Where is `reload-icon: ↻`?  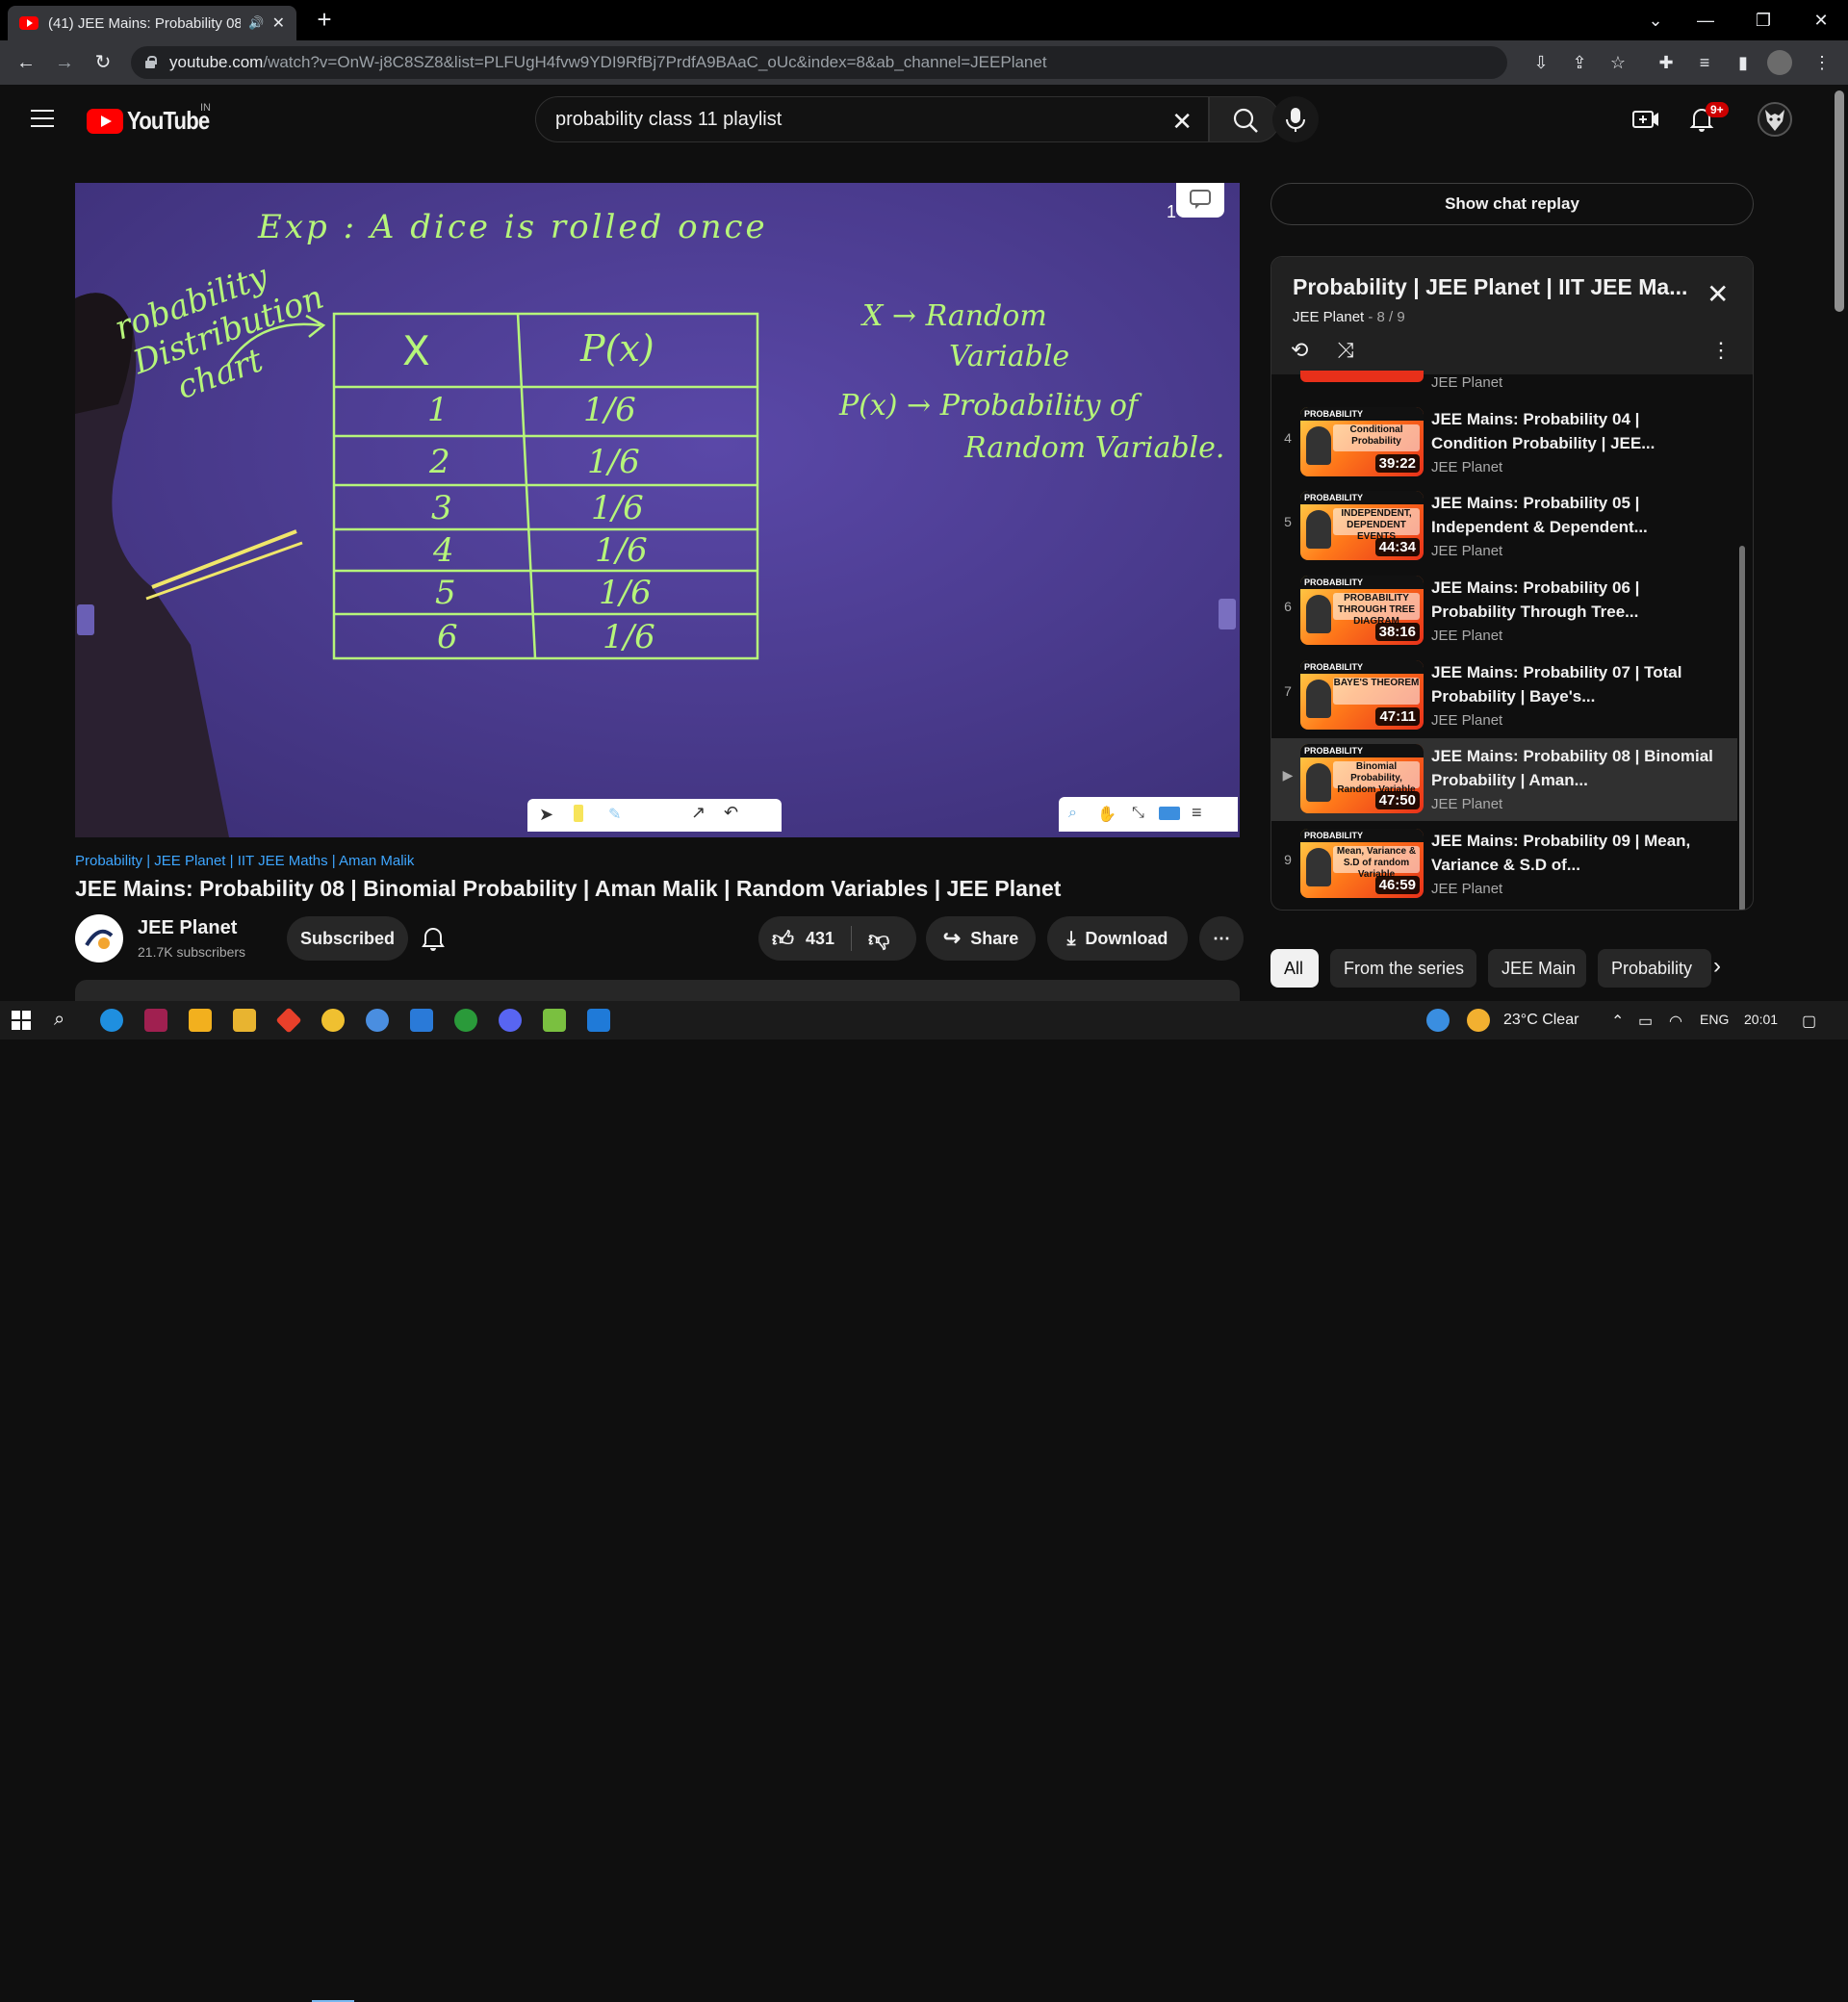 reload-icon: ↻ is located at coordinates (103, 62).